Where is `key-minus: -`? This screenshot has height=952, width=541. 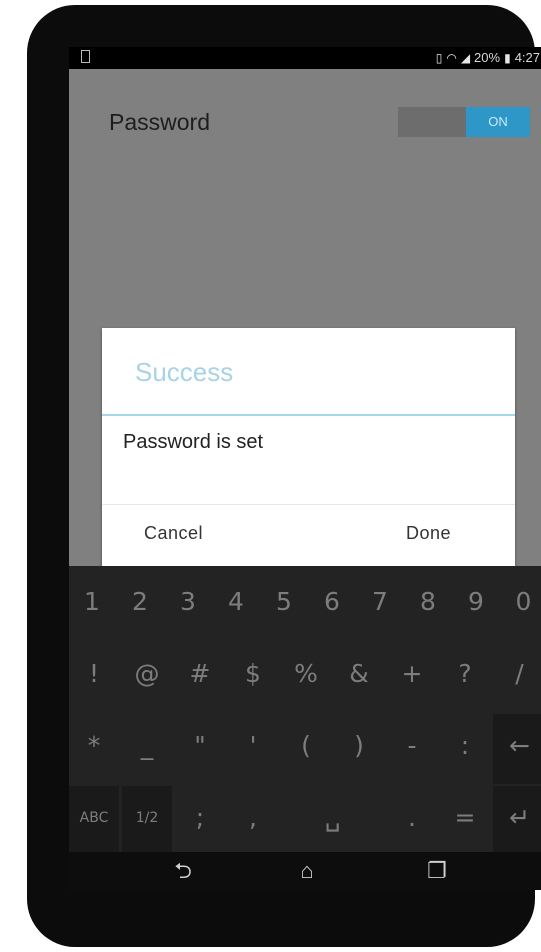 key-minus: - is located at coordinates (412, 749).